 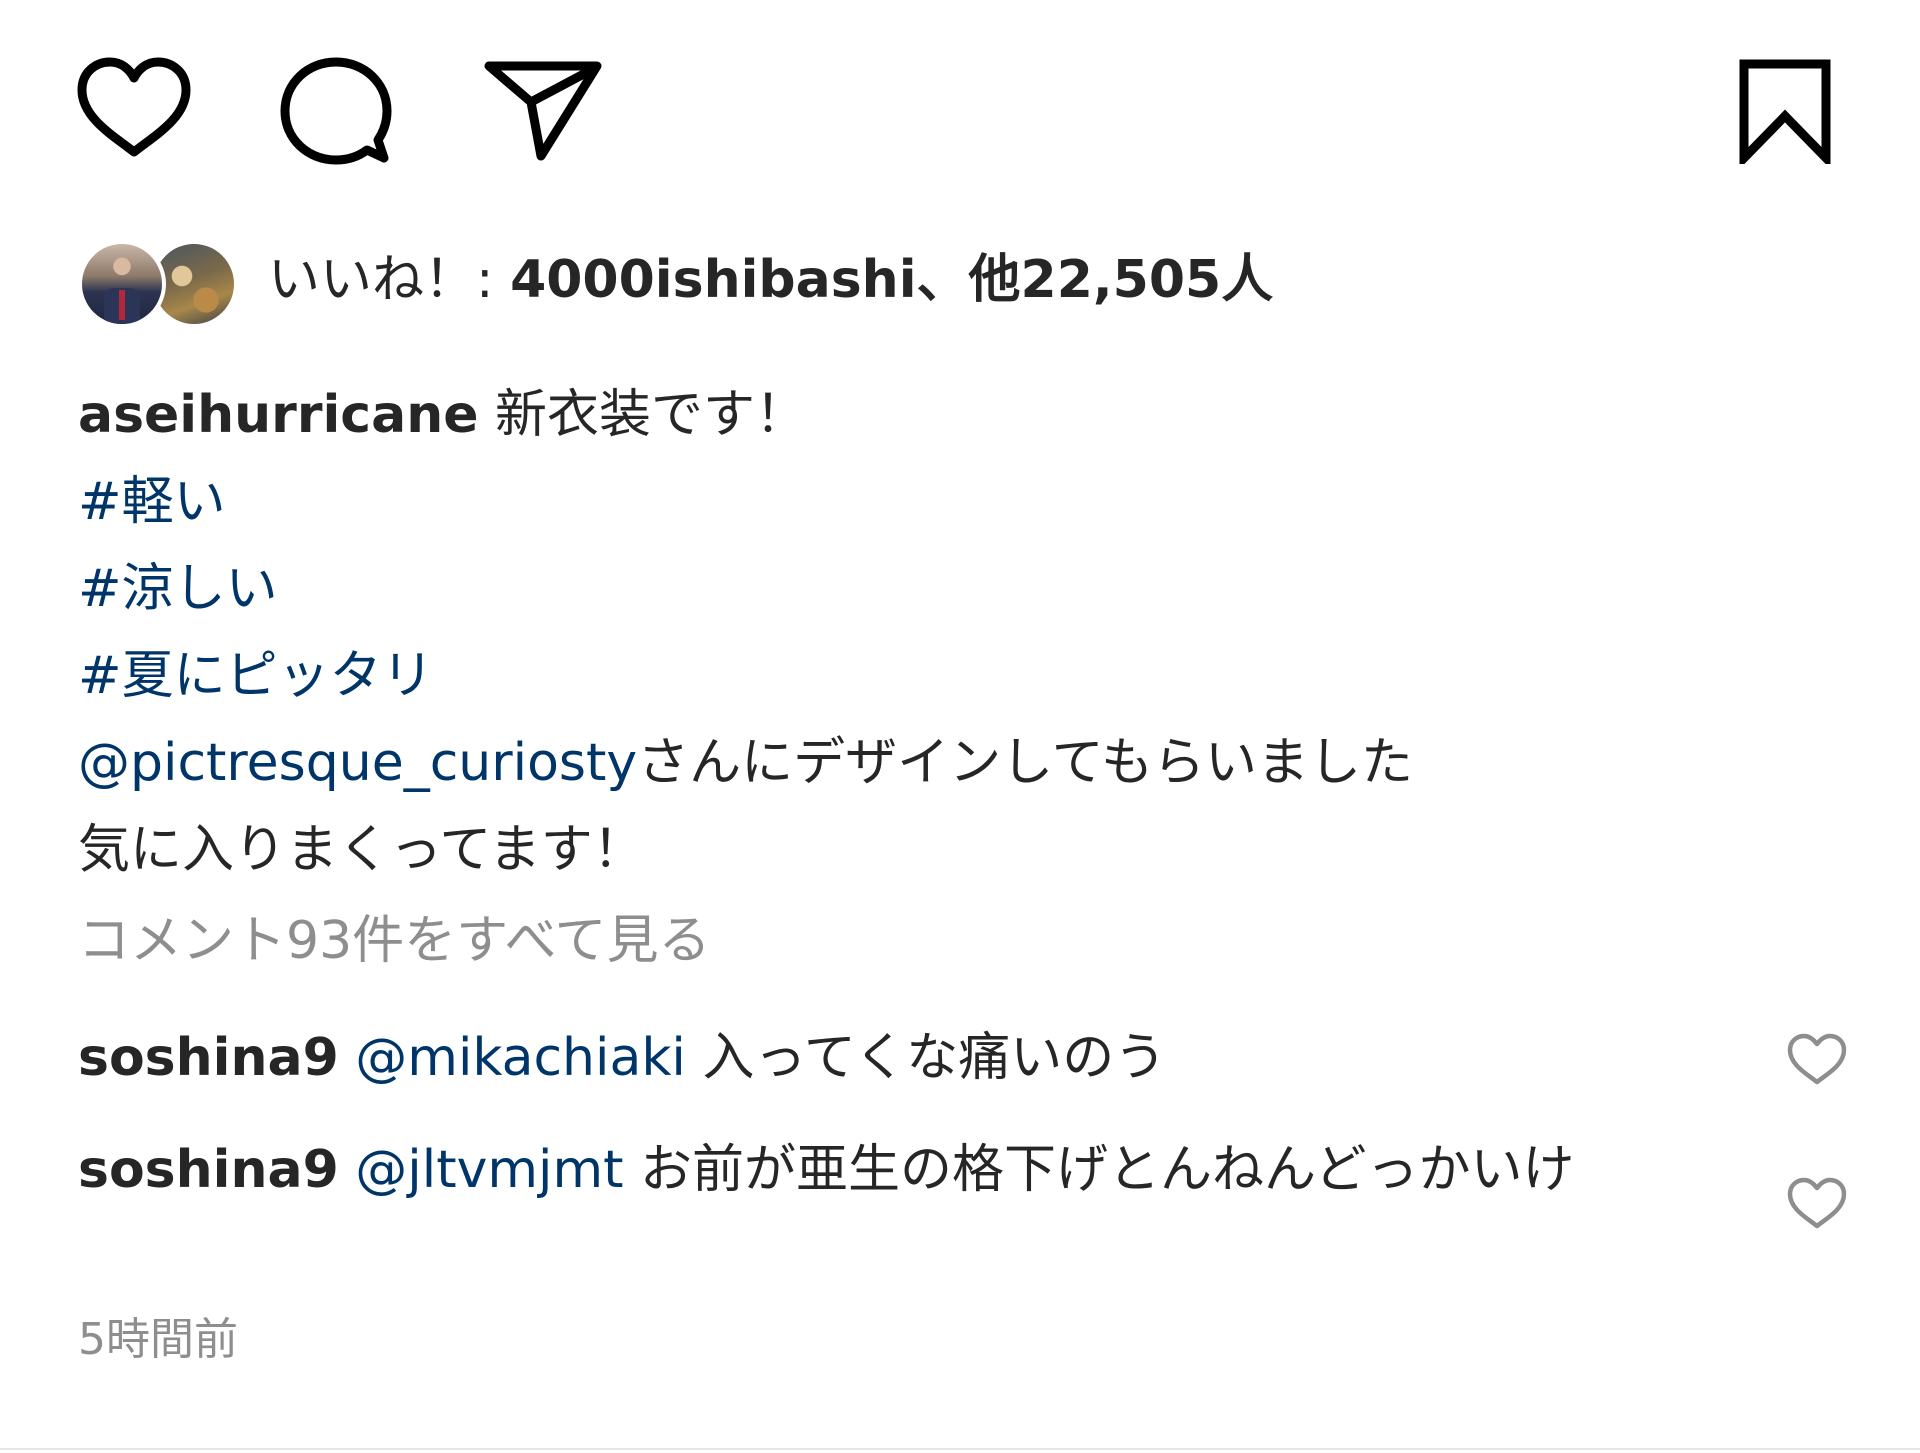 I want to click on heart-outline-icon, so click(x=134, y=108).